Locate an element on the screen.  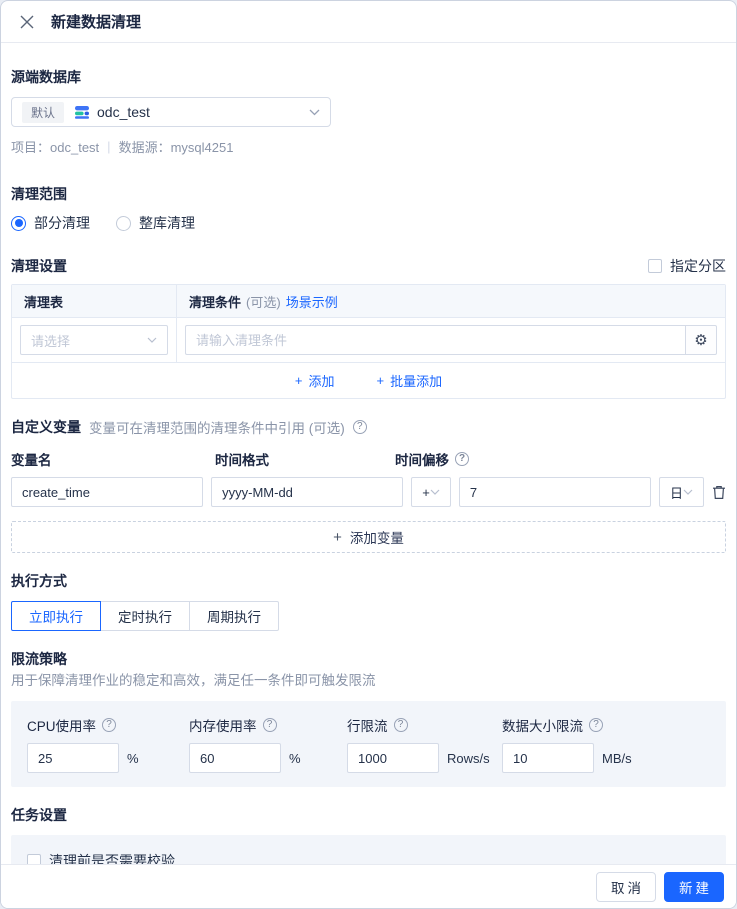
radio-partial-cleanup: 部分清理 is located at coordinates (50, 223).